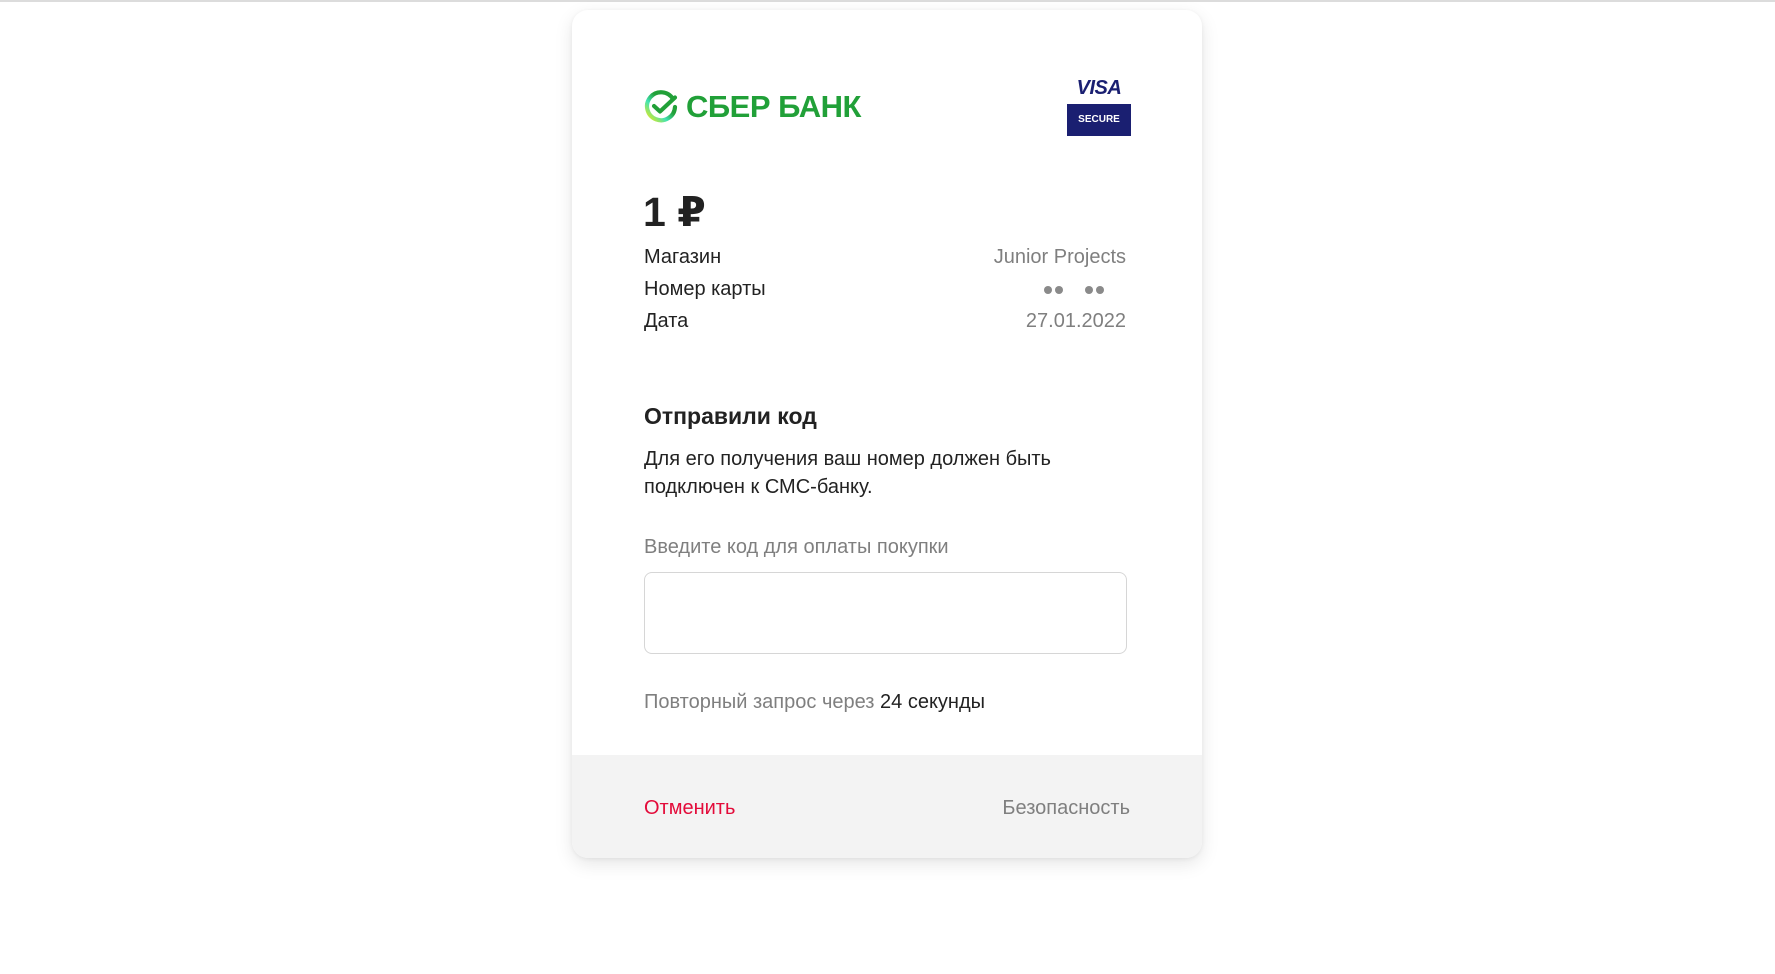  What do you see at coordinates (661, 106) in the screenshot?
I see `sber-checkmark-logo-icon` at bounding box center [661, 106].